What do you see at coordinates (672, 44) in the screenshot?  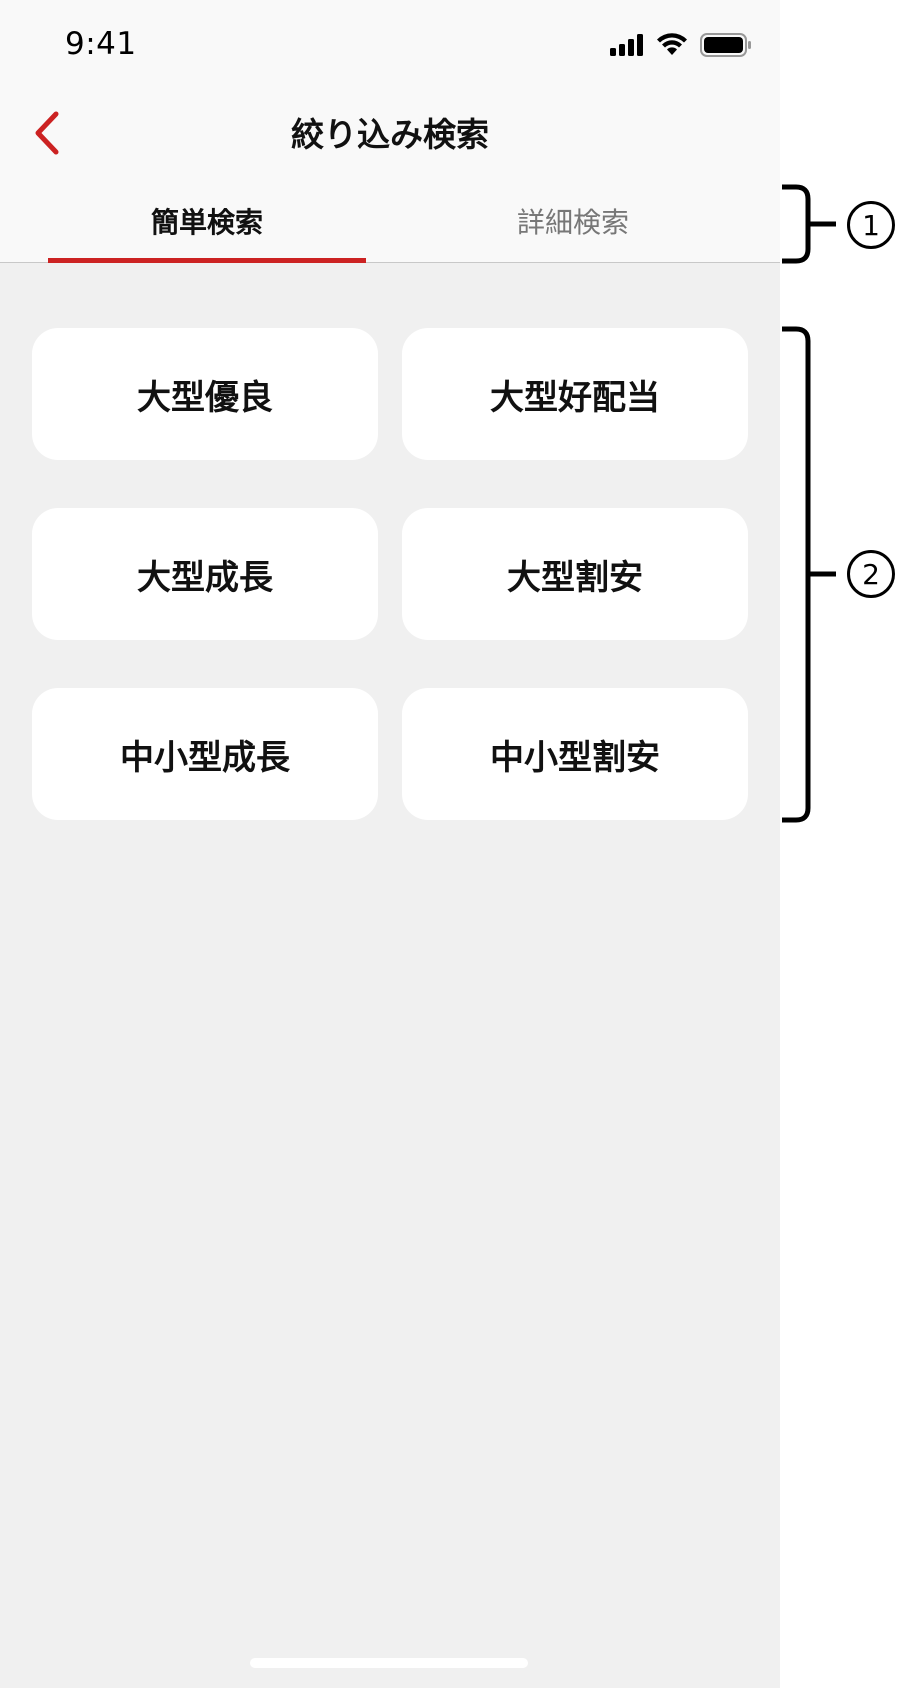 I see `wifi-icon` at bounding box center [672, 44].